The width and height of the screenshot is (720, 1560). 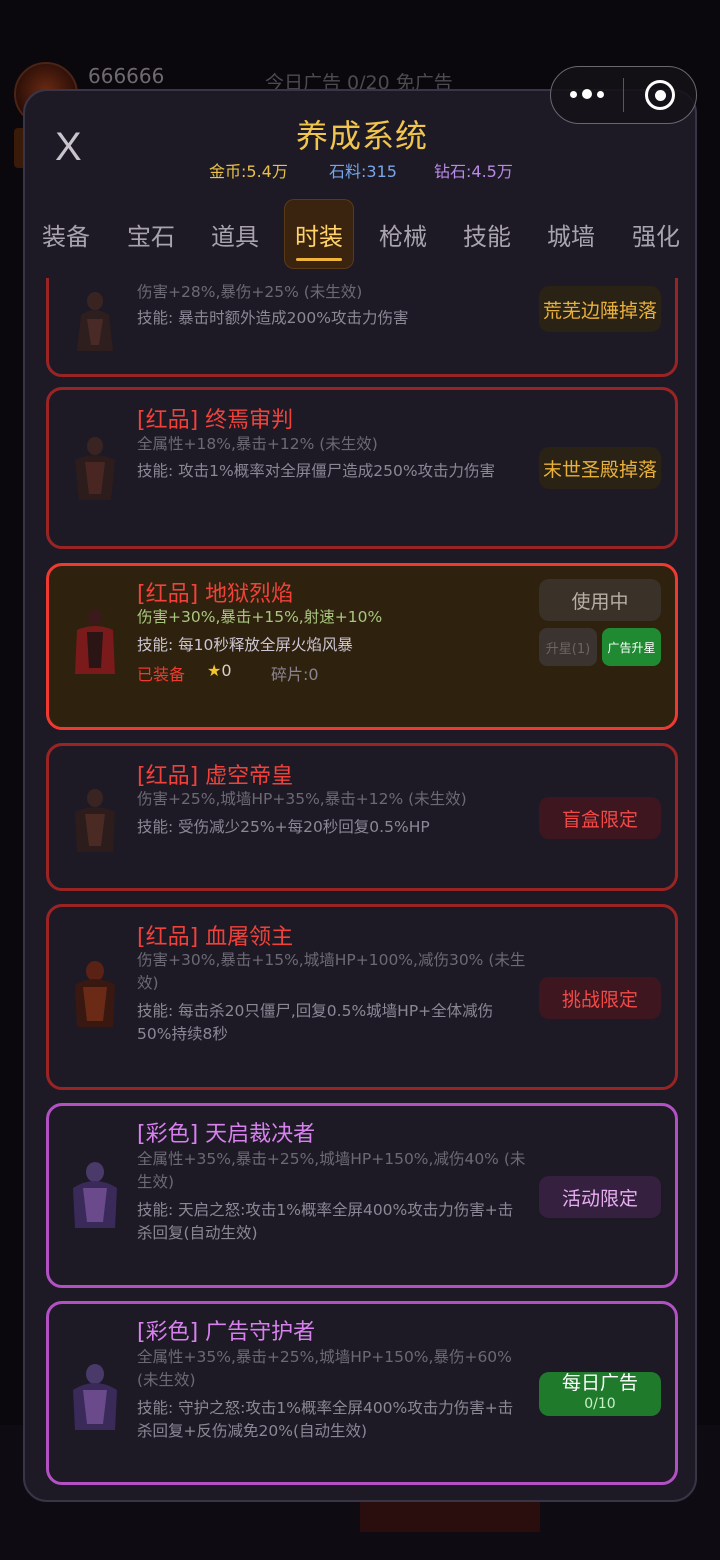 I want to click on tab-items: 道具, so click(x=235, y=234).